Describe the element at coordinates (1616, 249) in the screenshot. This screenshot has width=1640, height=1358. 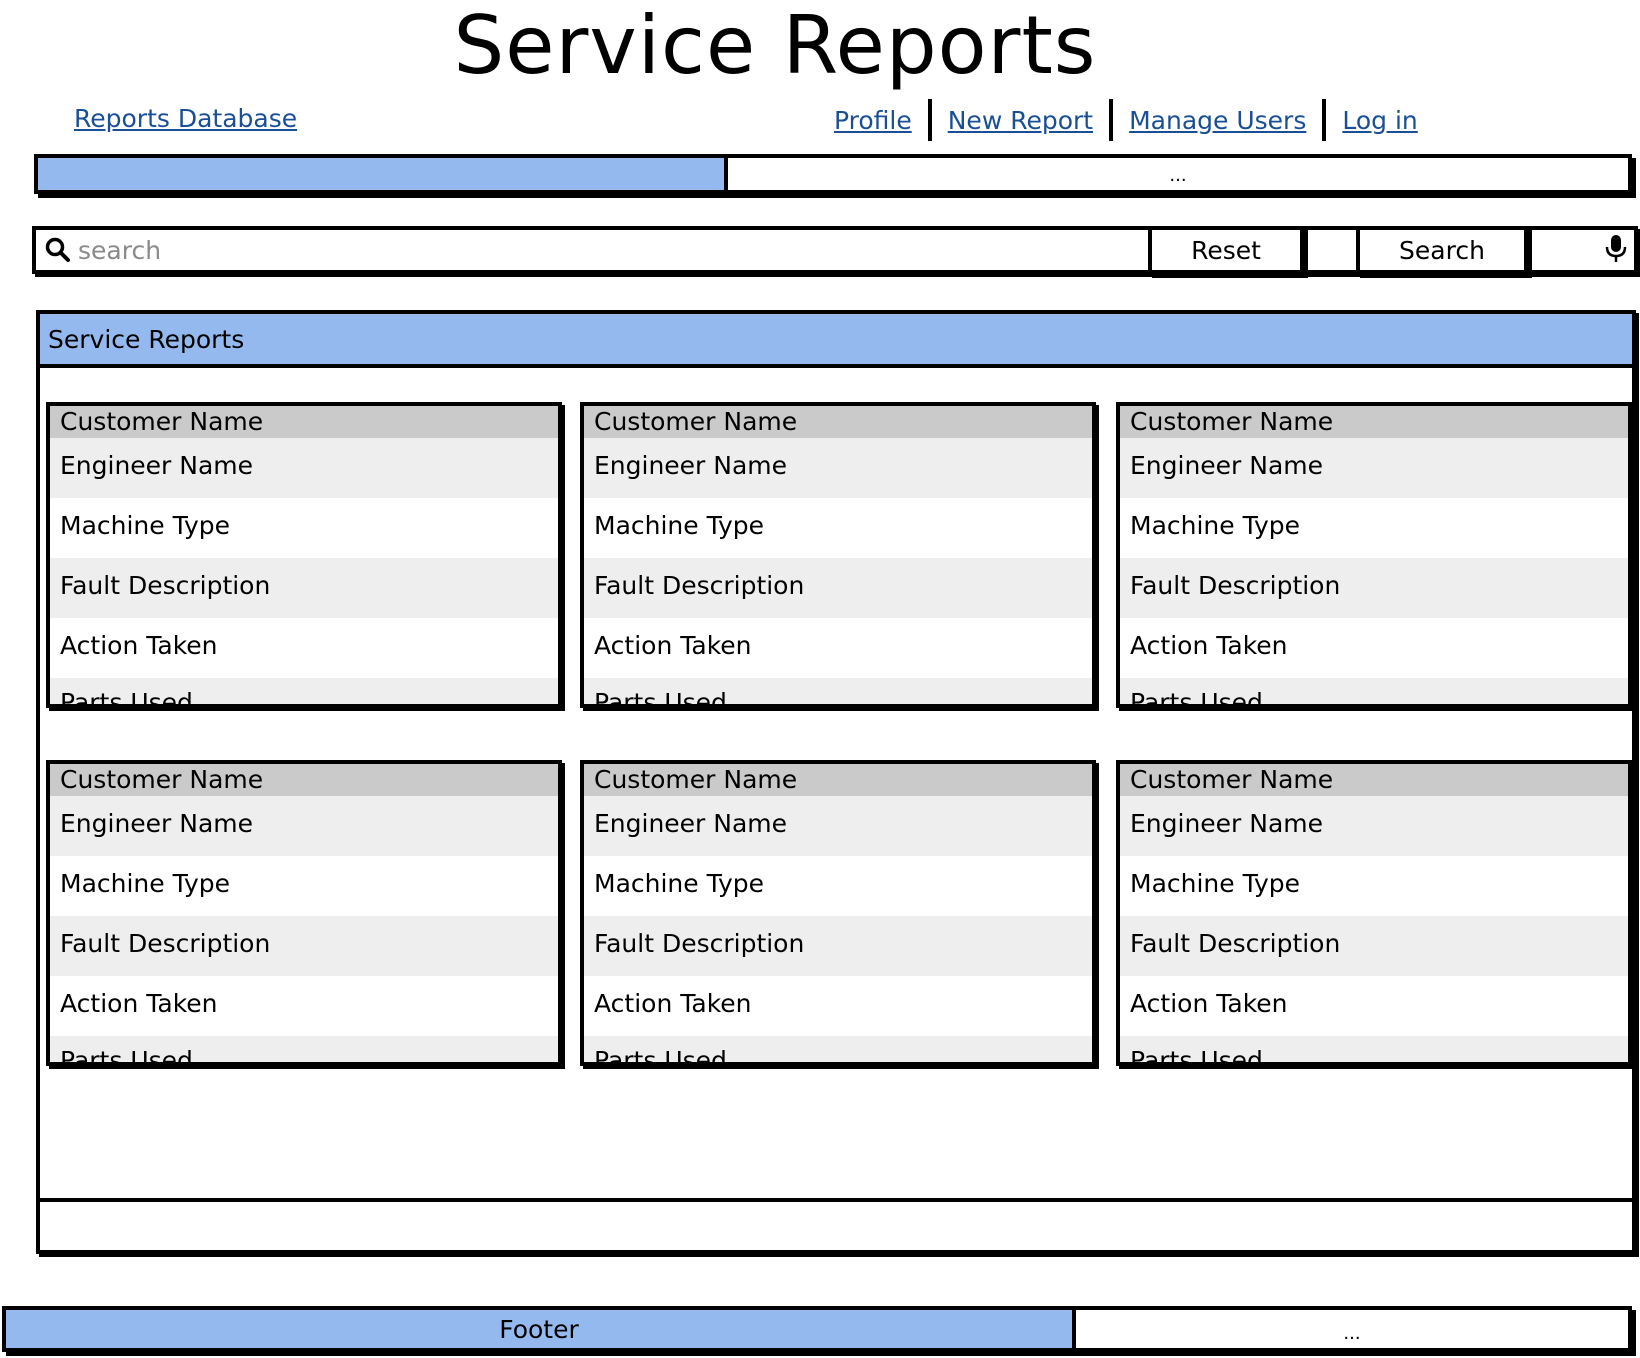
I see `microphone-icon` at that location.